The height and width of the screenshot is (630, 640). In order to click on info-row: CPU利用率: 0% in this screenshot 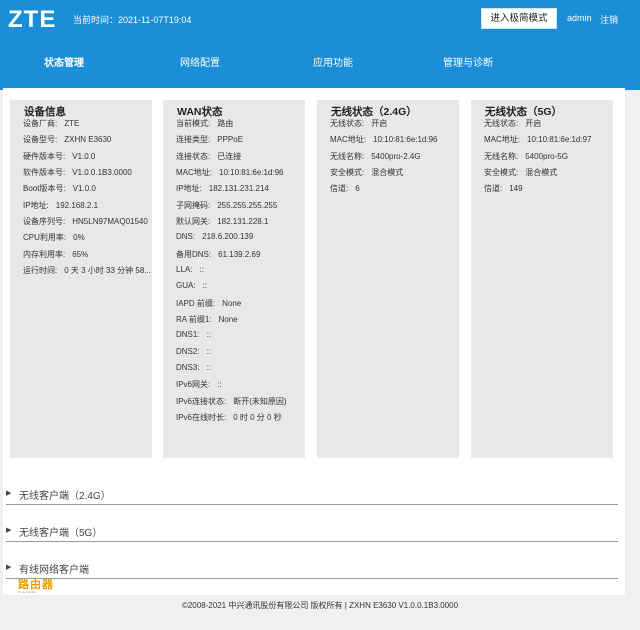, I will do `click(54, 237)`.